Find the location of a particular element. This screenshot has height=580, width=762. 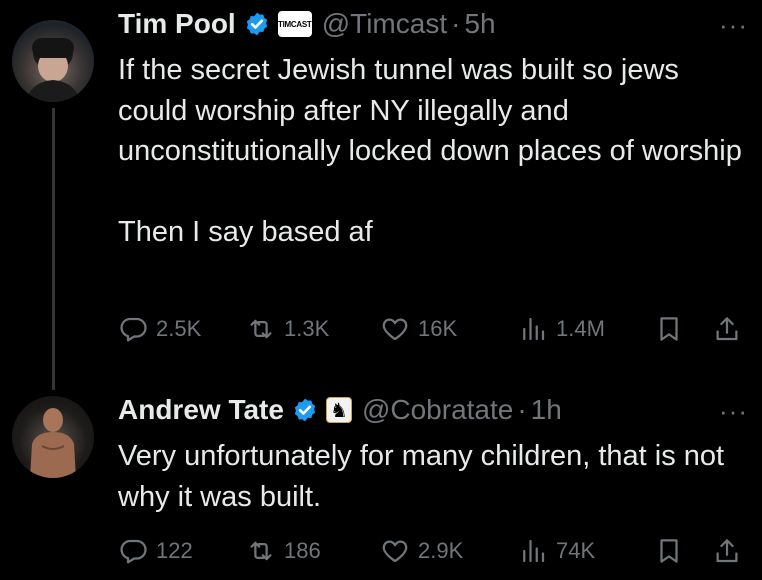

repost-button: 1.3K is located at coordinates (313, 329).